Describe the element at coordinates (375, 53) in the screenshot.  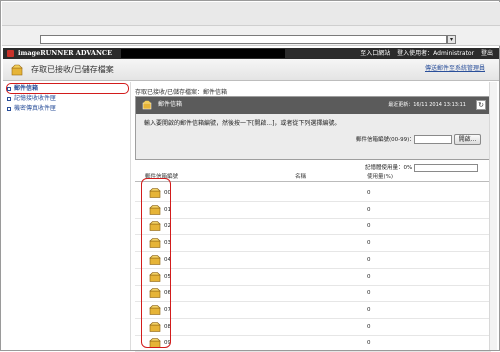
I see `portal-link: 至入口網站` at that location.